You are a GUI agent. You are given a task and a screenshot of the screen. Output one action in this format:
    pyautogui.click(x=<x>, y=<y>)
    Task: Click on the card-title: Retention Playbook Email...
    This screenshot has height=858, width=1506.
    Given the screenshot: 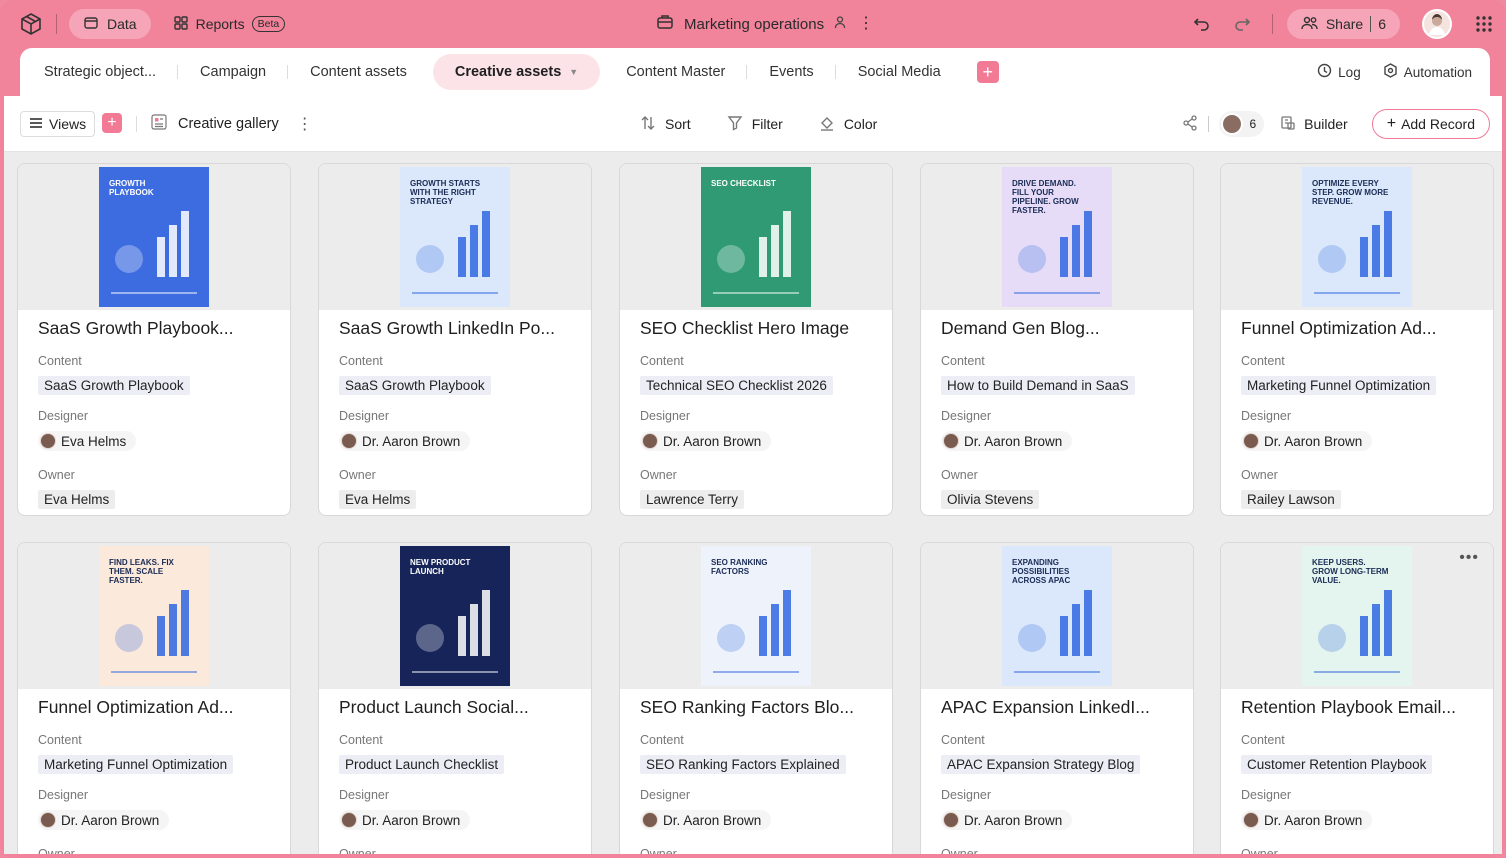 What is the action you would take?
    pyautogui.click(x=1348, y=707)
    